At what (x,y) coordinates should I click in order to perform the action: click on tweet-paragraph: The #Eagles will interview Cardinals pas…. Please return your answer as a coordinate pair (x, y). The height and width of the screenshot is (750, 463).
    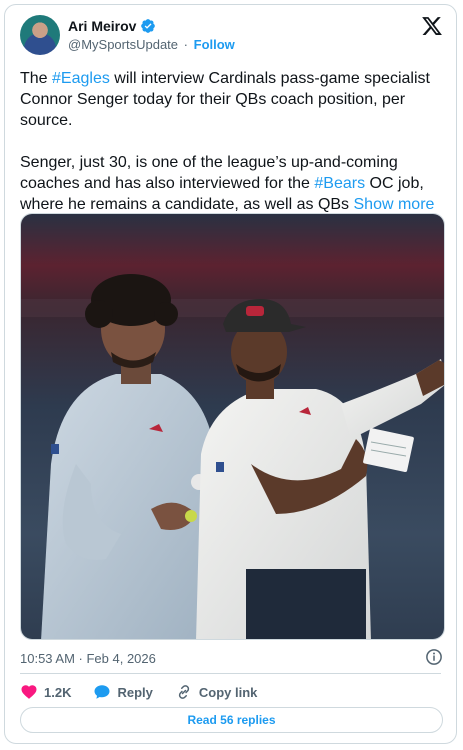
    Looking at the image, I should click on (225, 99).